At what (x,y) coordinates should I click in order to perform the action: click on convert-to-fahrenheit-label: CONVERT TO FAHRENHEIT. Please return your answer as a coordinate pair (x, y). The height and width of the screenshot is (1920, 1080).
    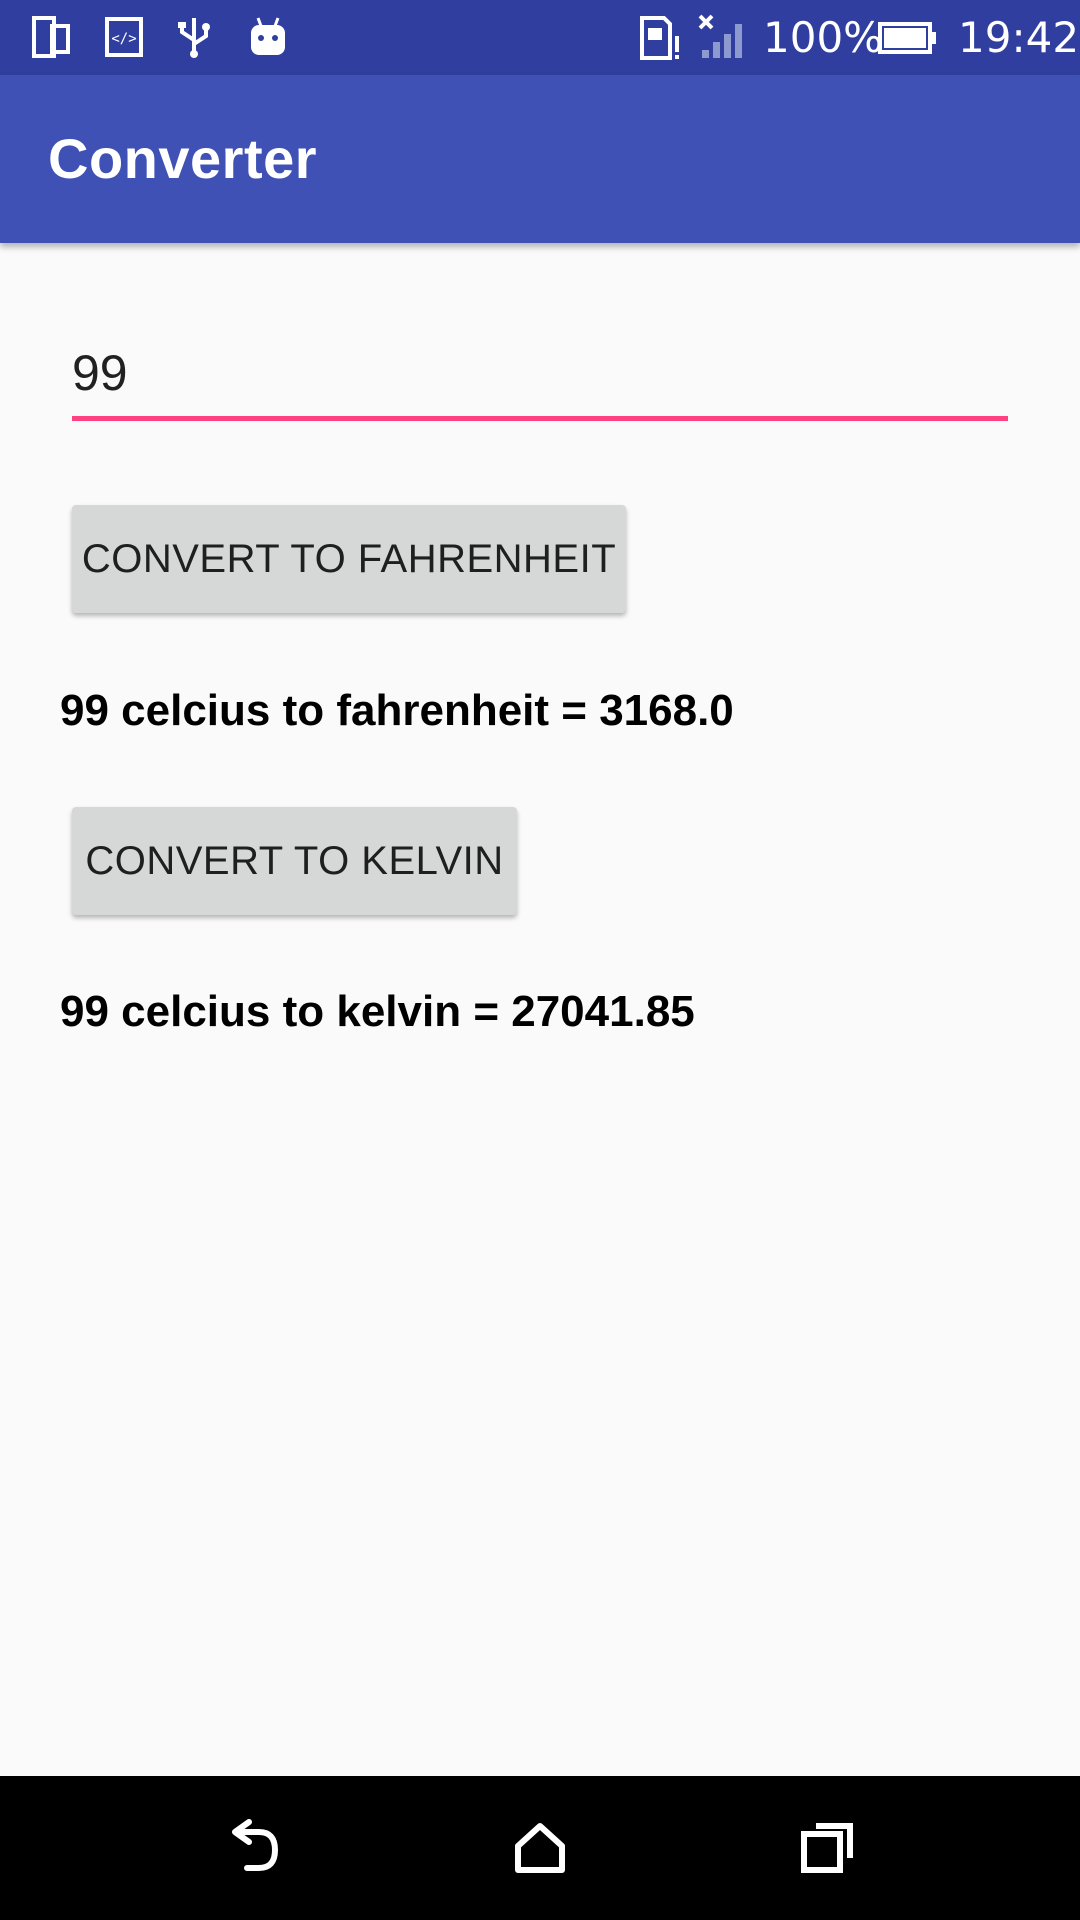
    Looking at the image, I should click on (349, 559).